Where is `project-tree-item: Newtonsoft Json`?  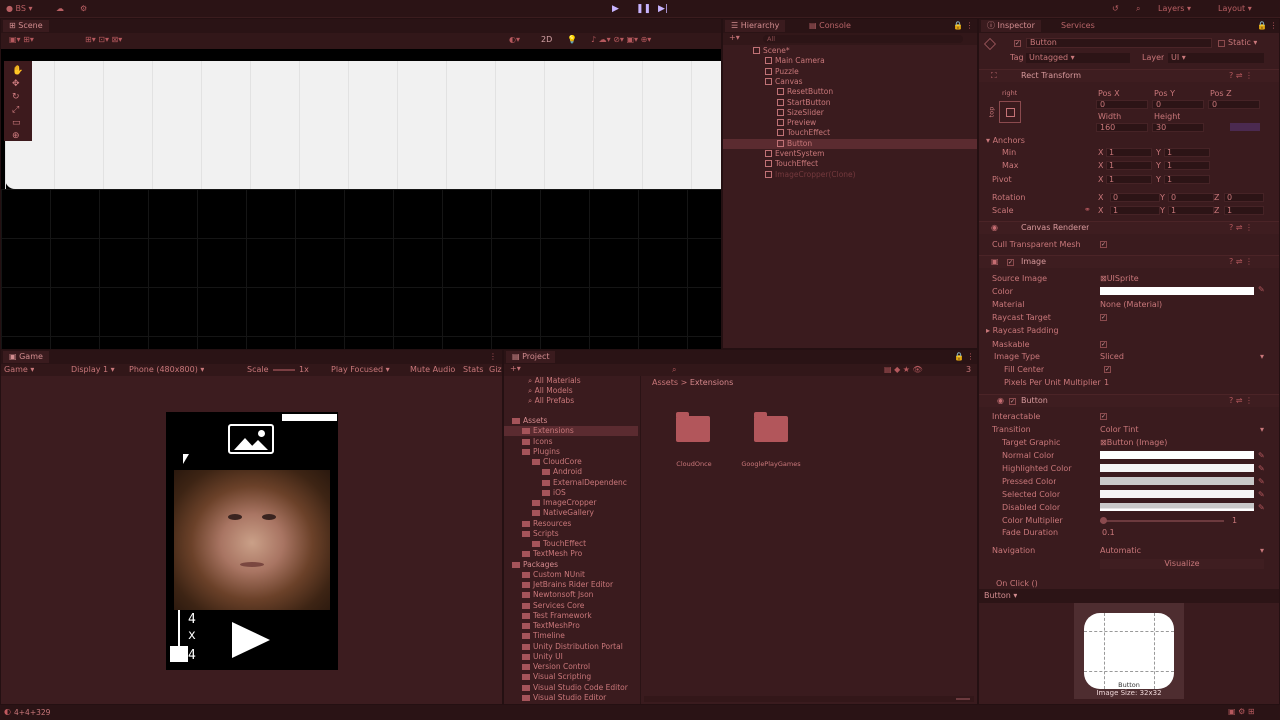
project-tree-item: Newtonsoft Json is located at coordinates (571, 595).